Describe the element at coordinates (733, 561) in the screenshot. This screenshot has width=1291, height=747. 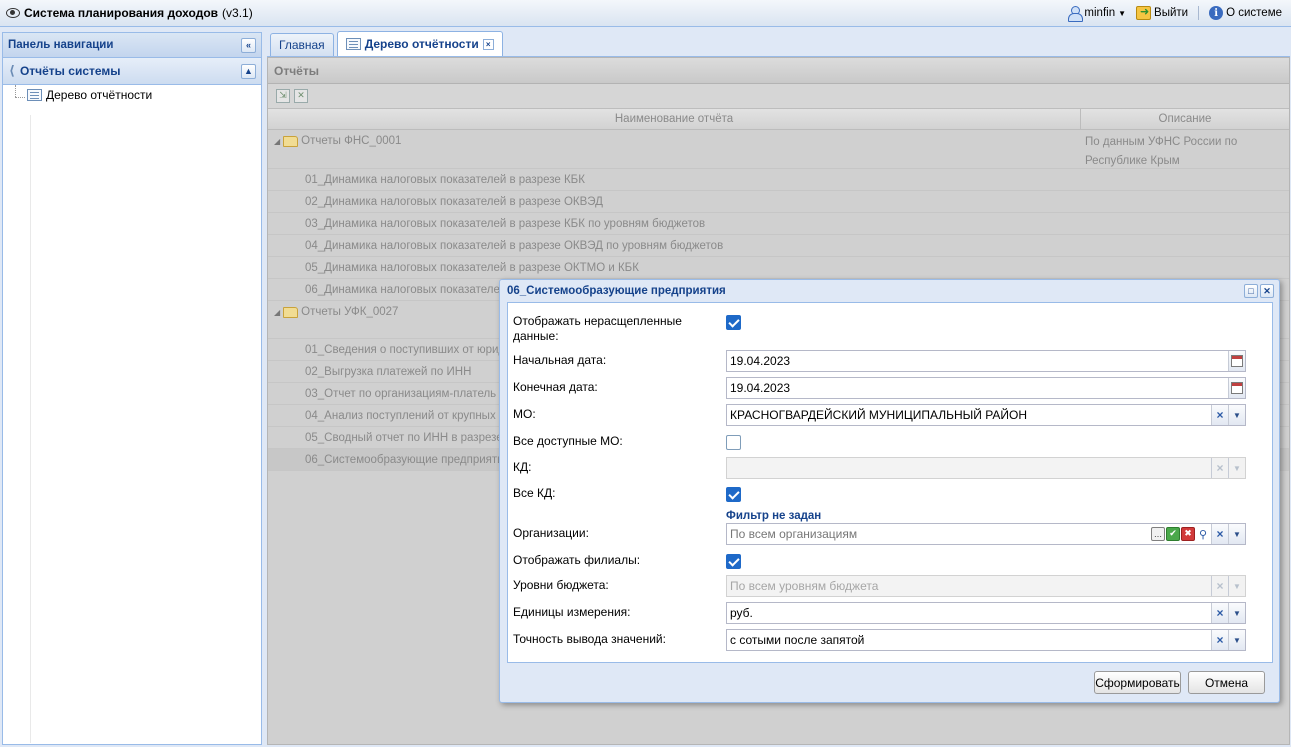
I see `show-branches-checkbox` at that location.